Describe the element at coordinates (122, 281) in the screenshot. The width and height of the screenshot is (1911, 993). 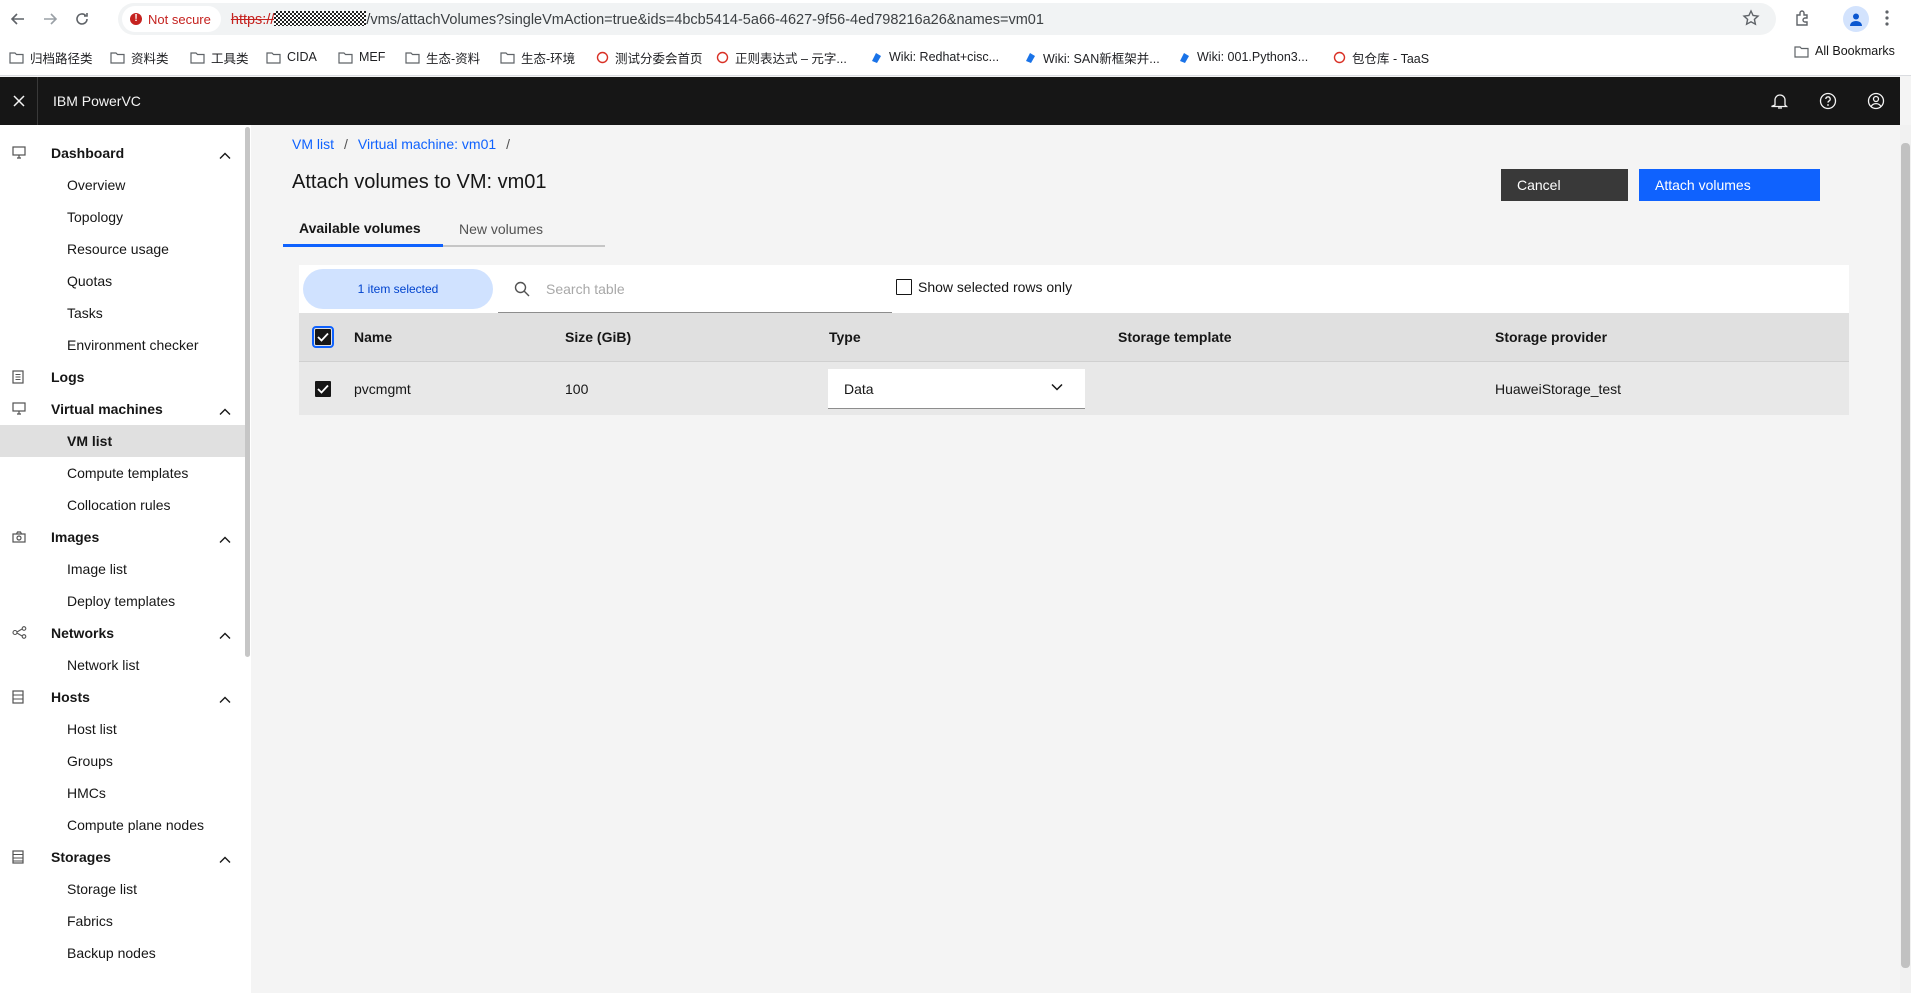
I see `sidebar-item-quotas: Quotas` at that location.